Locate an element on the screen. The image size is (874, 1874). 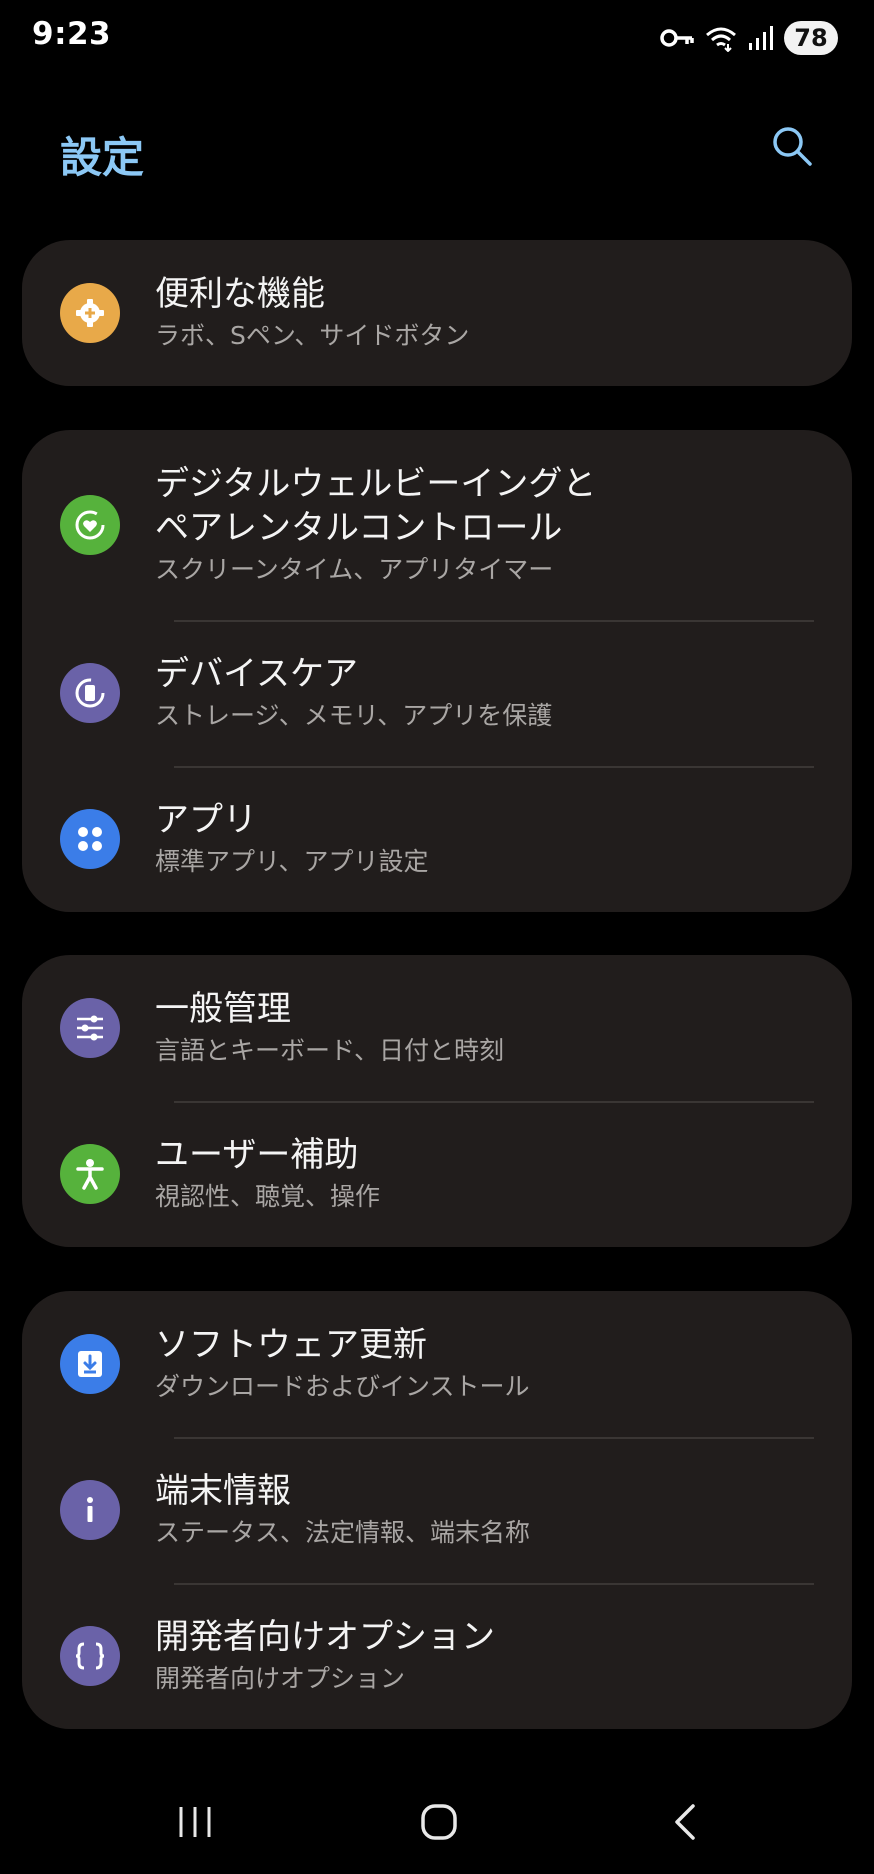
item-subtitle: ラボ、Sペン、サイドボタン is located at coordinates (312, 335).